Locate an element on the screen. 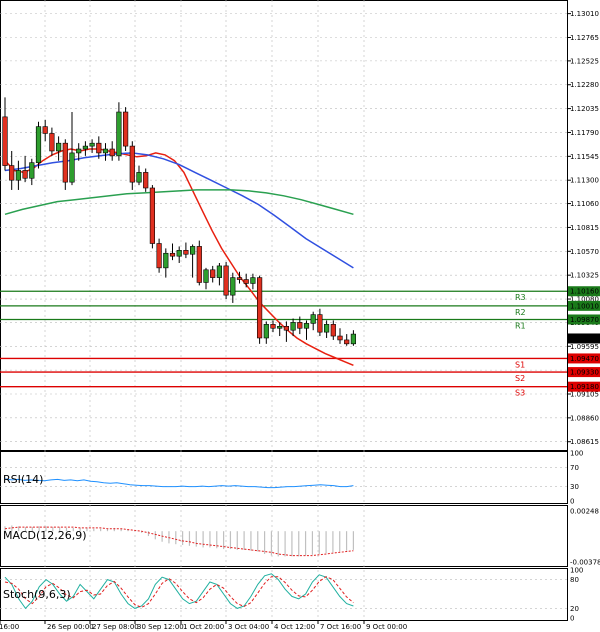  y-tick-label: 1.13010 is located at coordinates (584, 14).